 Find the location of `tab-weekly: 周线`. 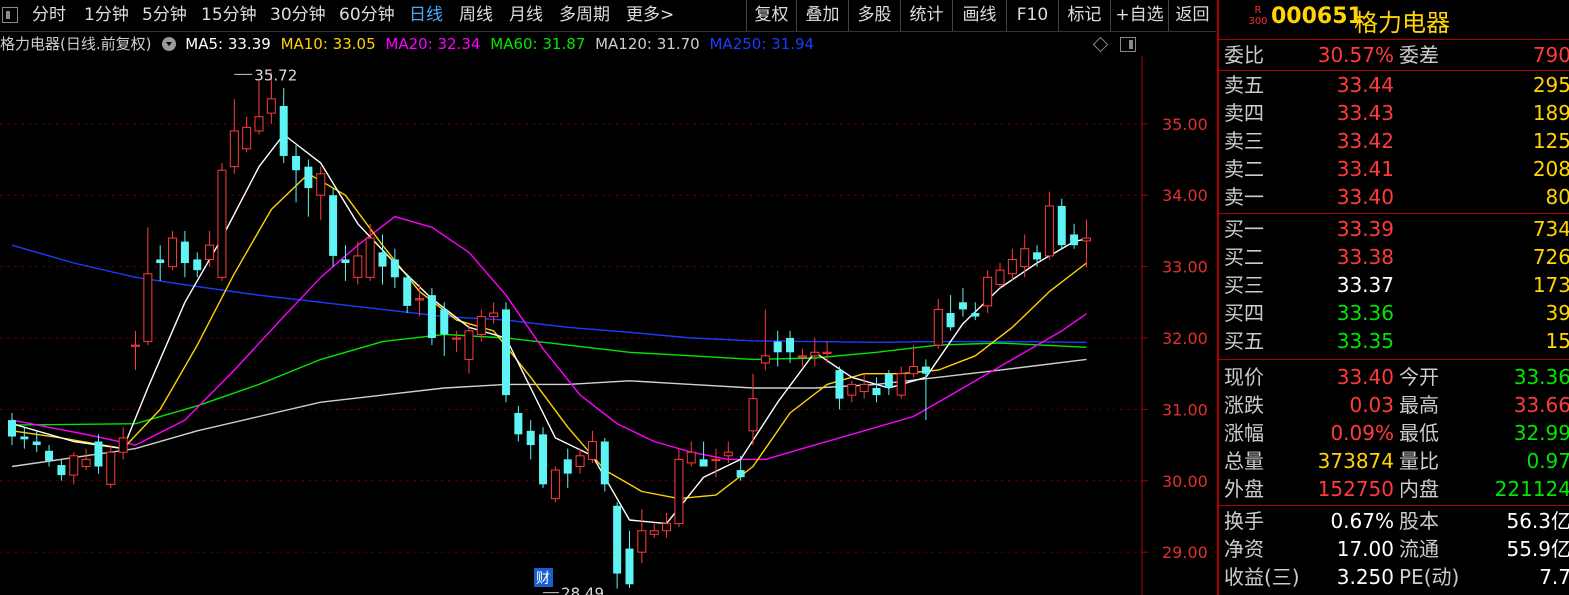

tab-weekly: 周线 is located at coordinates (476, 15).